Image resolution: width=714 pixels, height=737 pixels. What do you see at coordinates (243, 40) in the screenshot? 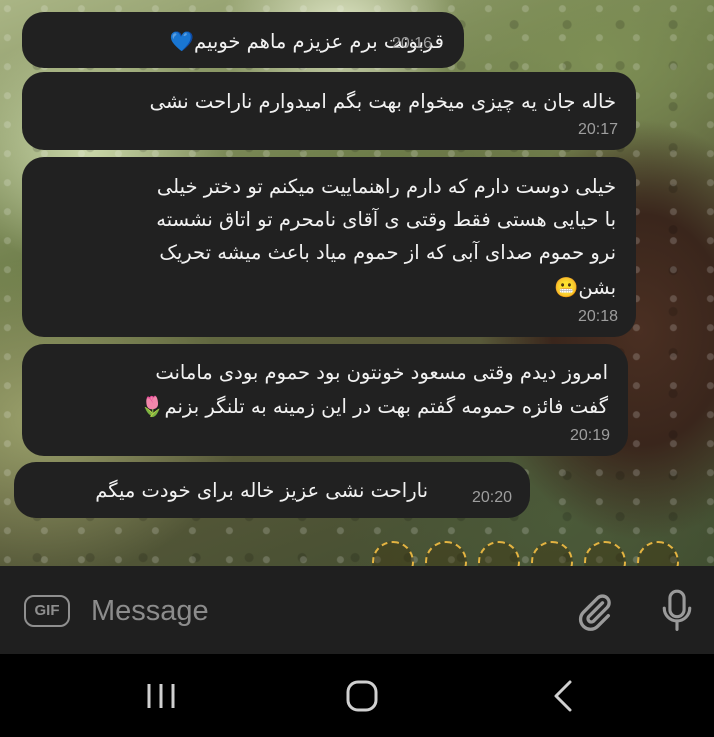
I see `message-bubble: قربونت برم عزیزم ماهم خوبیم💙 20:16` at bounding box center [243, 40].